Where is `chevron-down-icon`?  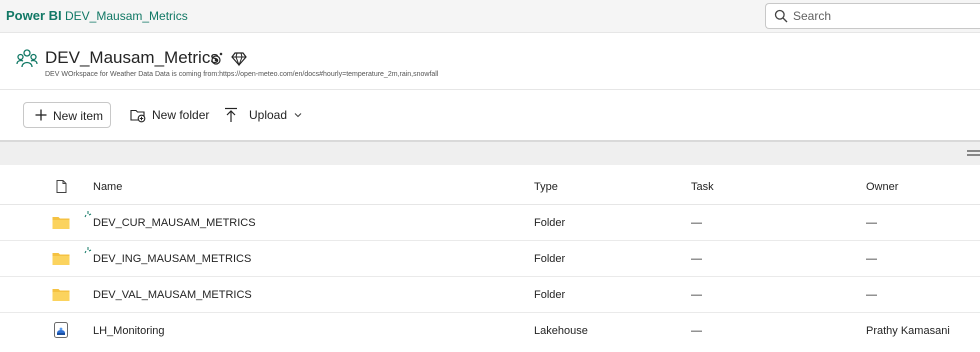
chevron-down-icon is located at coordinates (298, 115).